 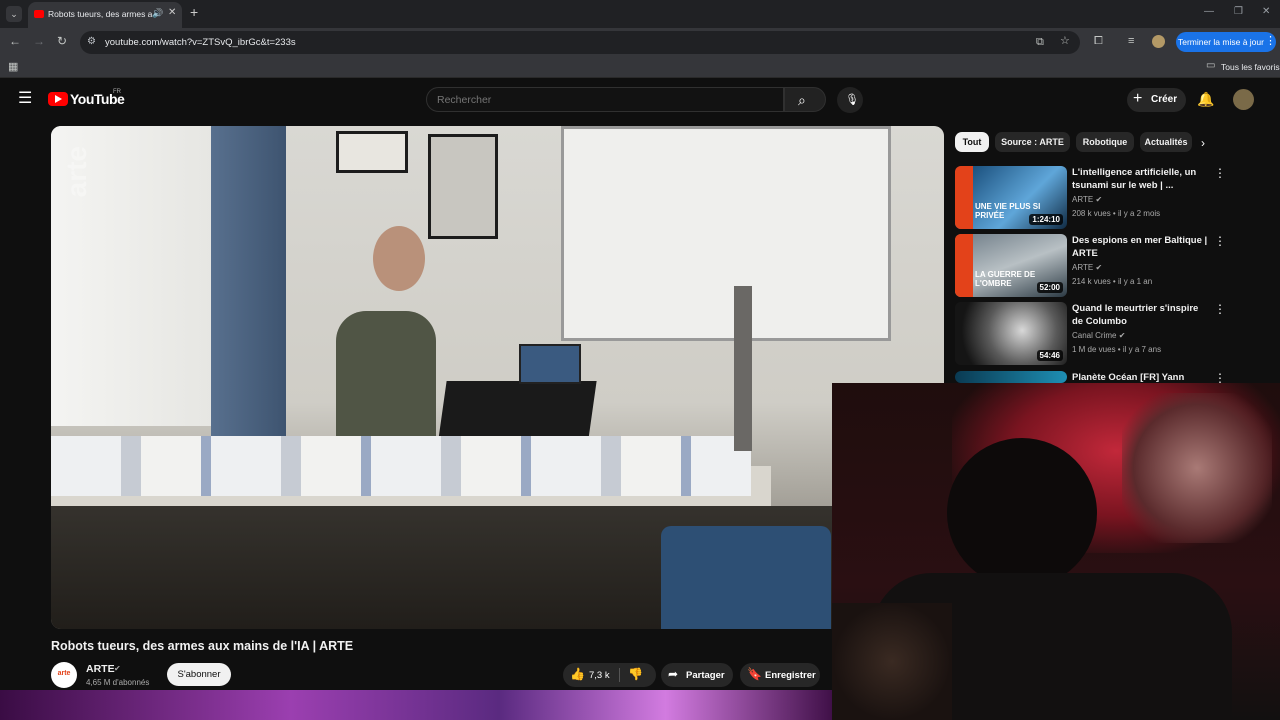 What do you see at coordinates (790, 675) in the screenshot?
I see `save-label: Enregistrer` at bounding box center [790, 675].